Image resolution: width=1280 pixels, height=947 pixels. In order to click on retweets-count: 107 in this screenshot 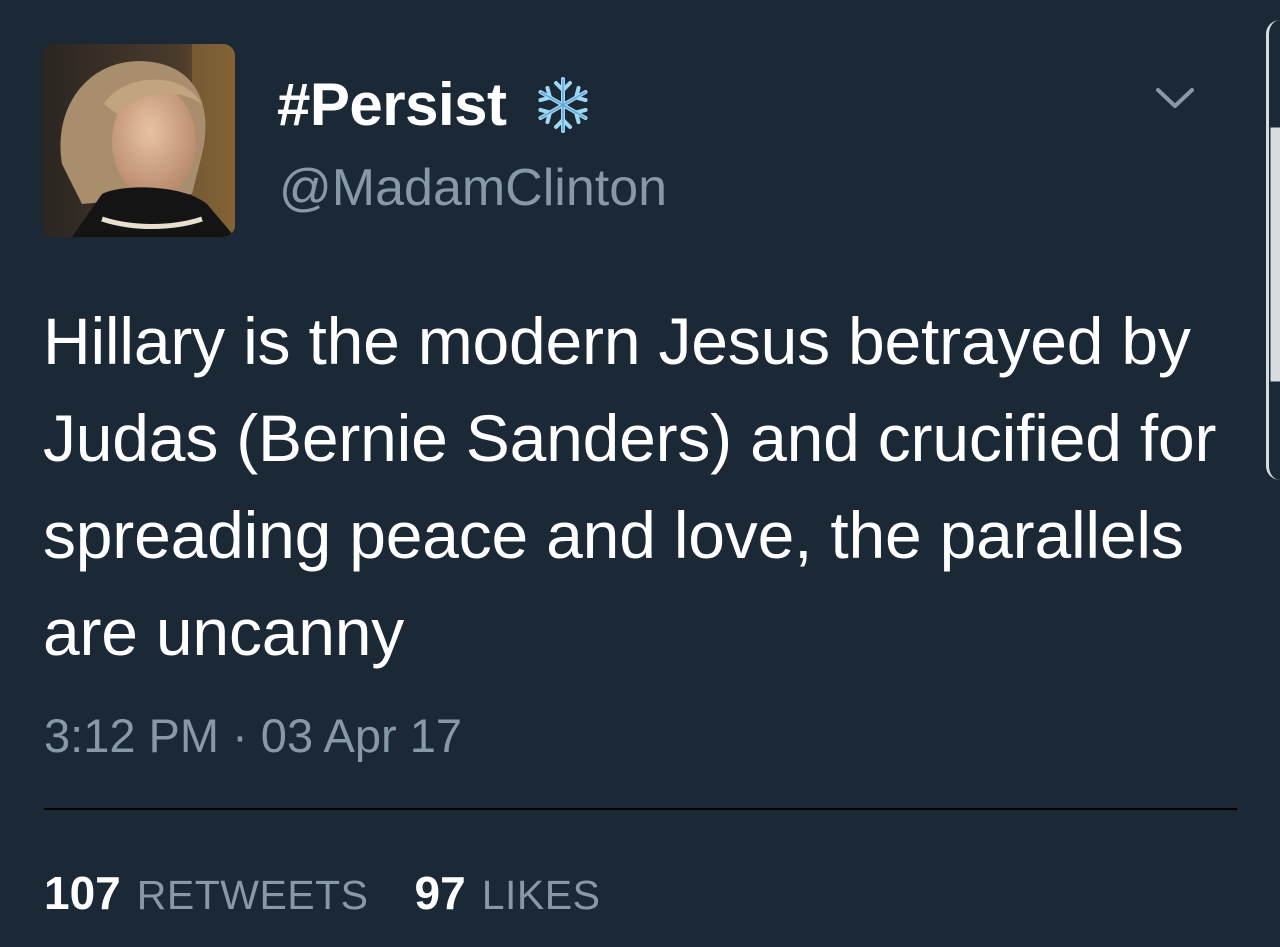, I will do `click(82, 893)`.